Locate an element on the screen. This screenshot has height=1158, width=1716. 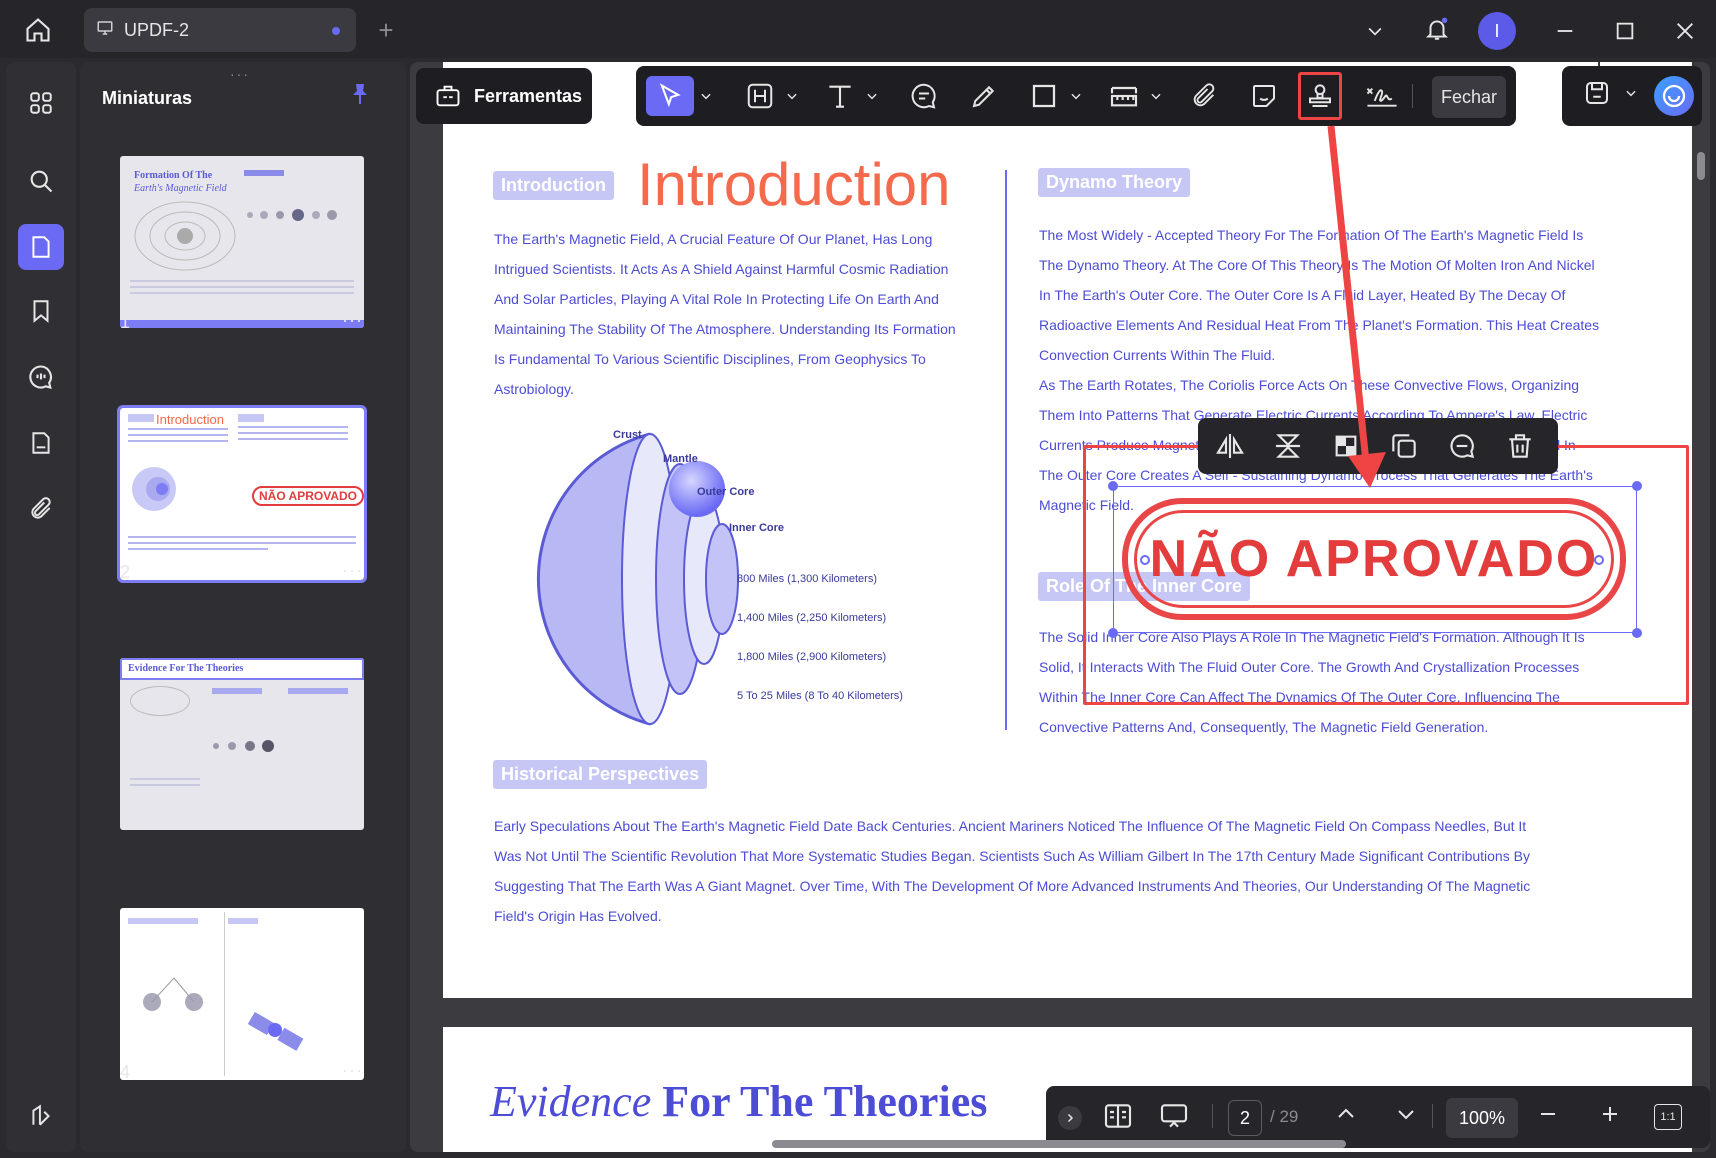
zoom-out-icon is located at coordinates (1551, 1117).